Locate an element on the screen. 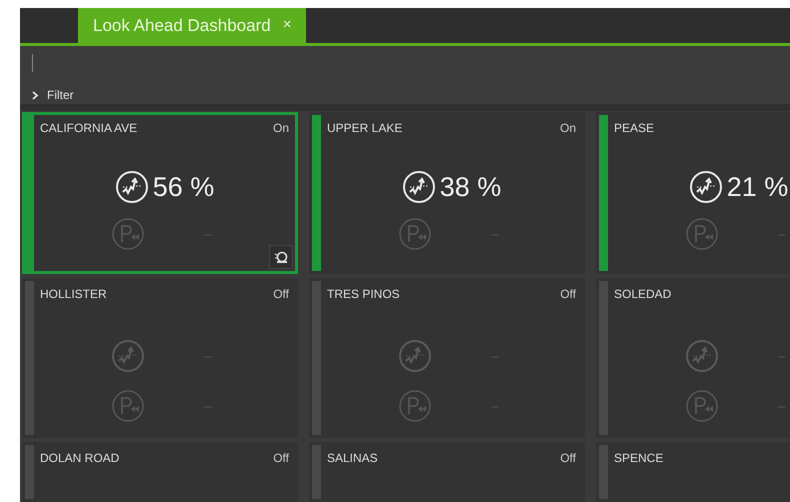 The width and height of the screenshot is (790, 502). station-card: SPENCE is located at coordinates (693, 472).